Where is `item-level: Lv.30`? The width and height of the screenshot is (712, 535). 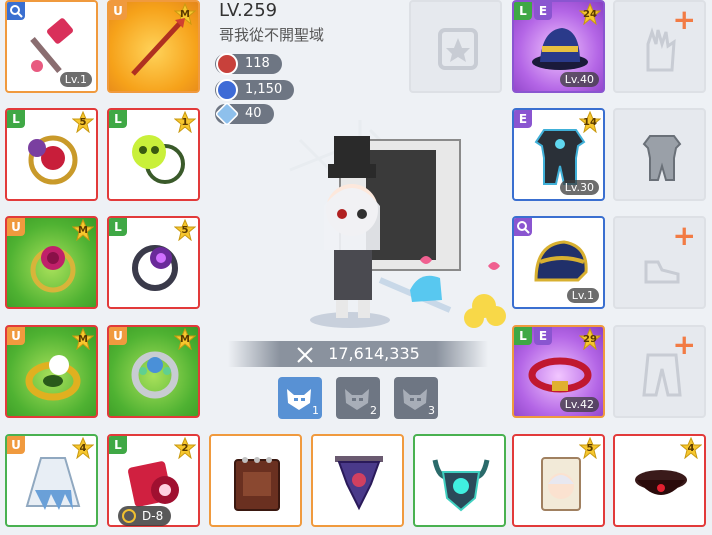
item-level: Lv.30 is located at coordinates (579, 187).